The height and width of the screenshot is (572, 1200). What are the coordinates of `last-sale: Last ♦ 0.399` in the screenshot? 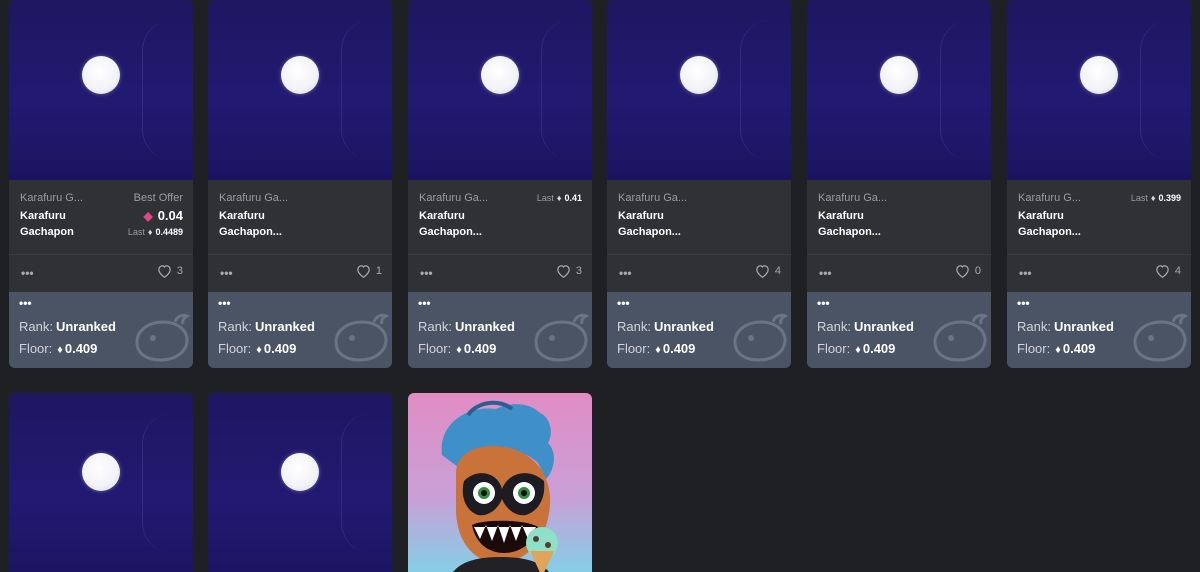 It's located at (1155, 198).